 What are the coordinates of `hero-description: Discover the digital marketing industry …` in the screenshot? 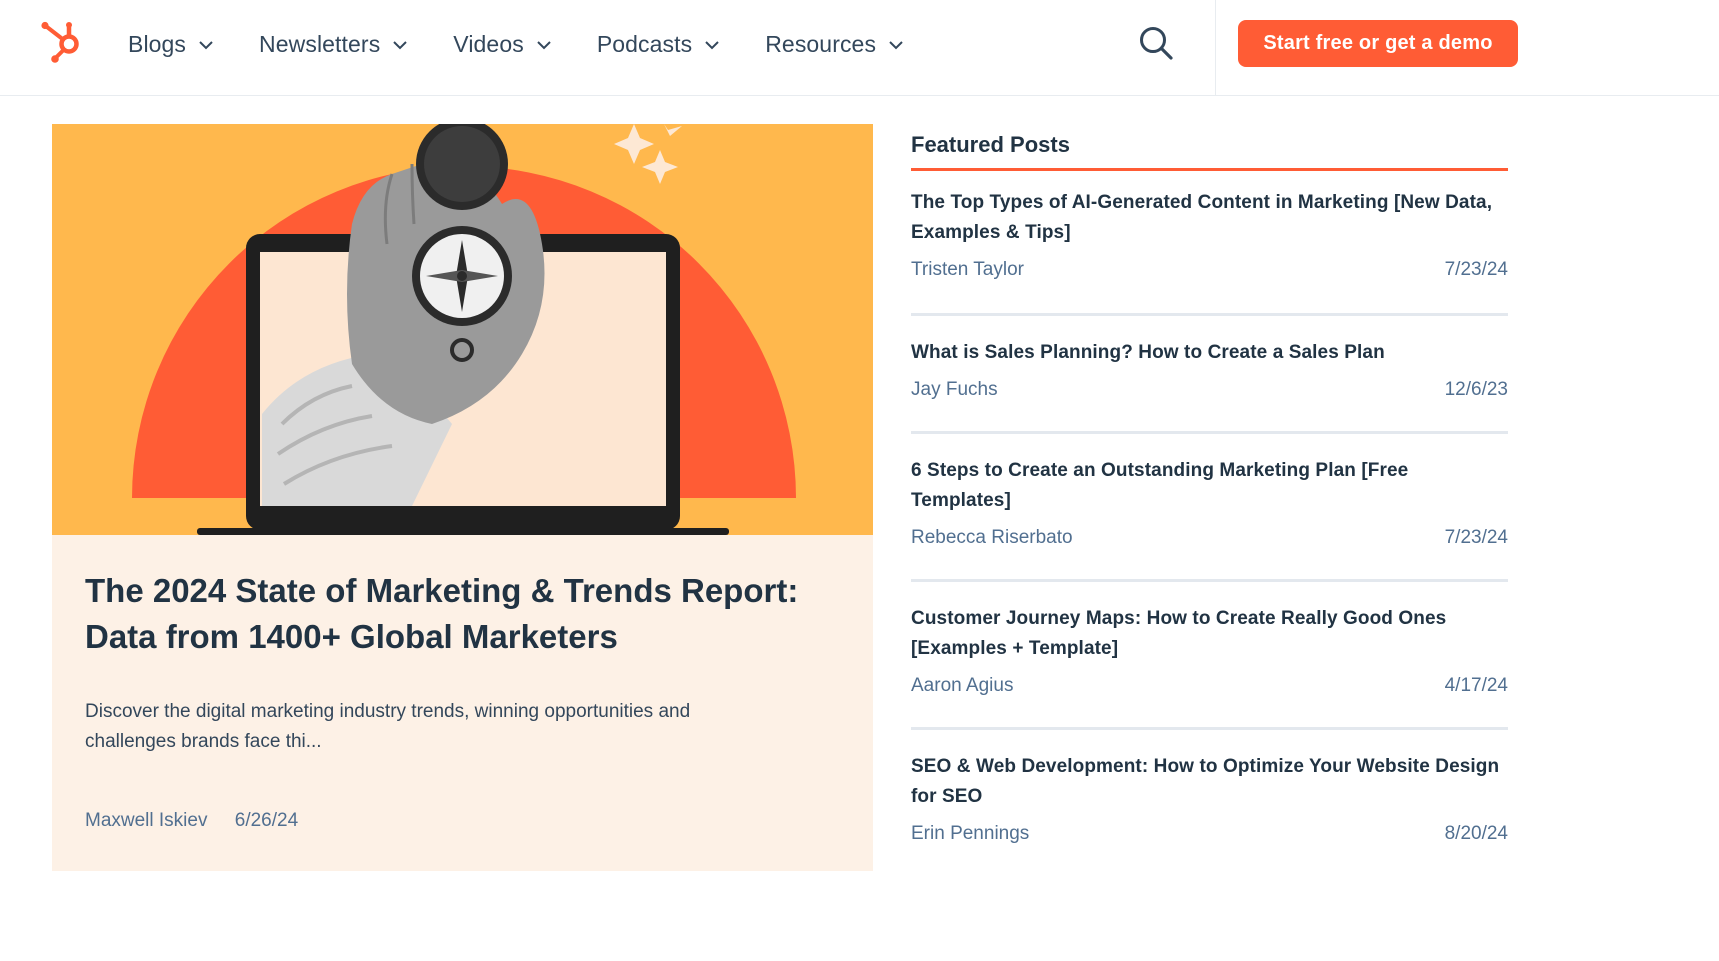 It's located at (388, 726).